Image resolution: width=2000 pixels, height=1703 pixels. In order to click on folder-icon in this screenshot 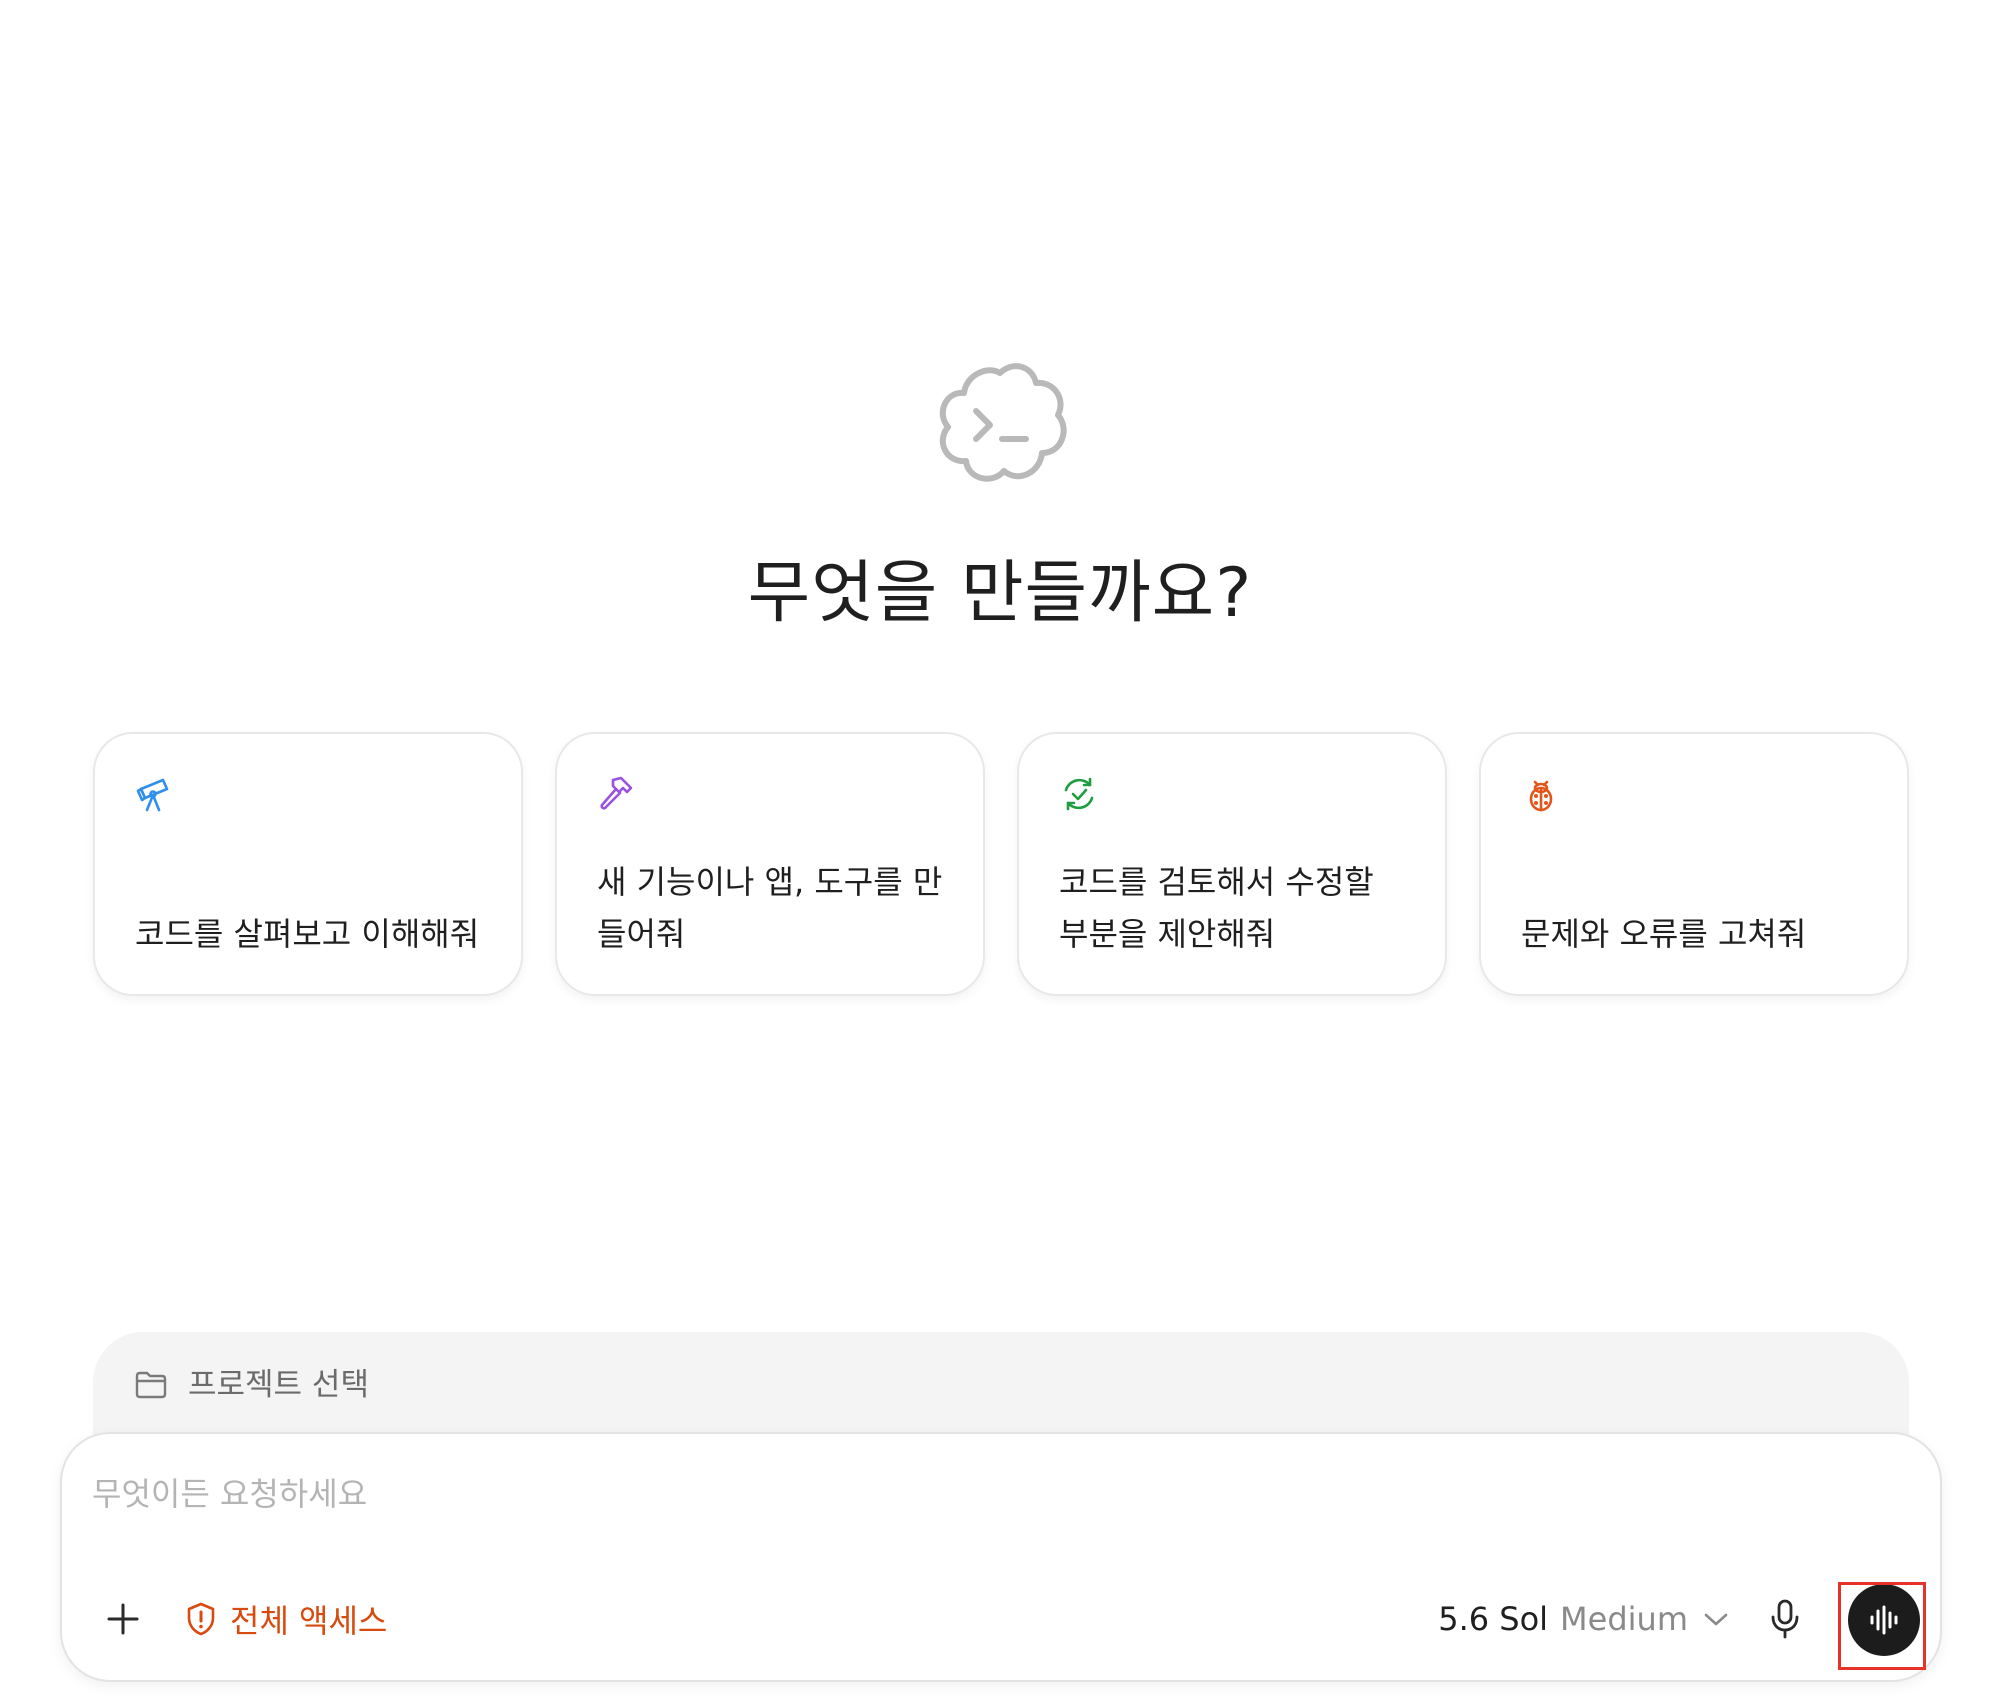, I will do `click(151, 1385)`.